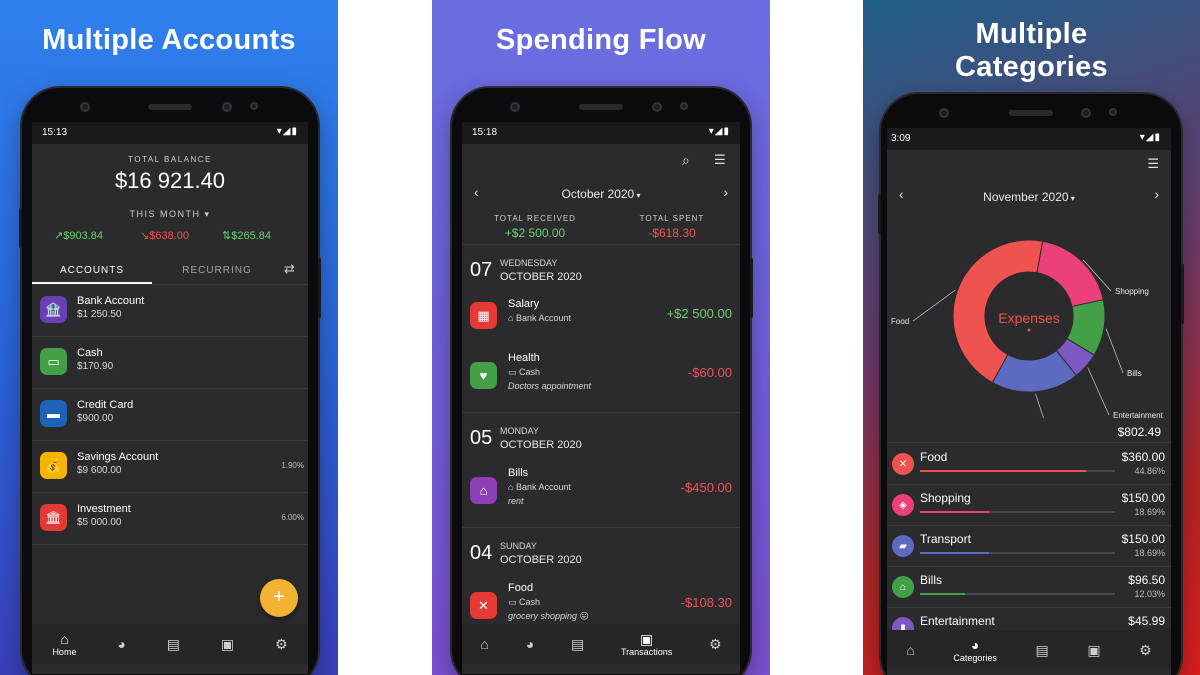 This screenshot has height=675, width=1200. I want to click on account-rate: 1.90%, so click(292, 465).